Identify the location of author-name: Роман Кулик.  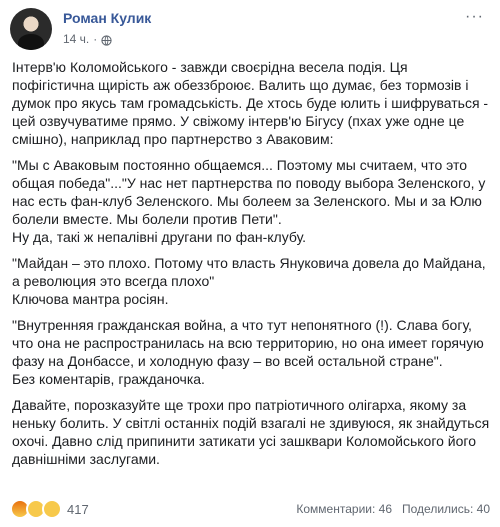
(107, 18).